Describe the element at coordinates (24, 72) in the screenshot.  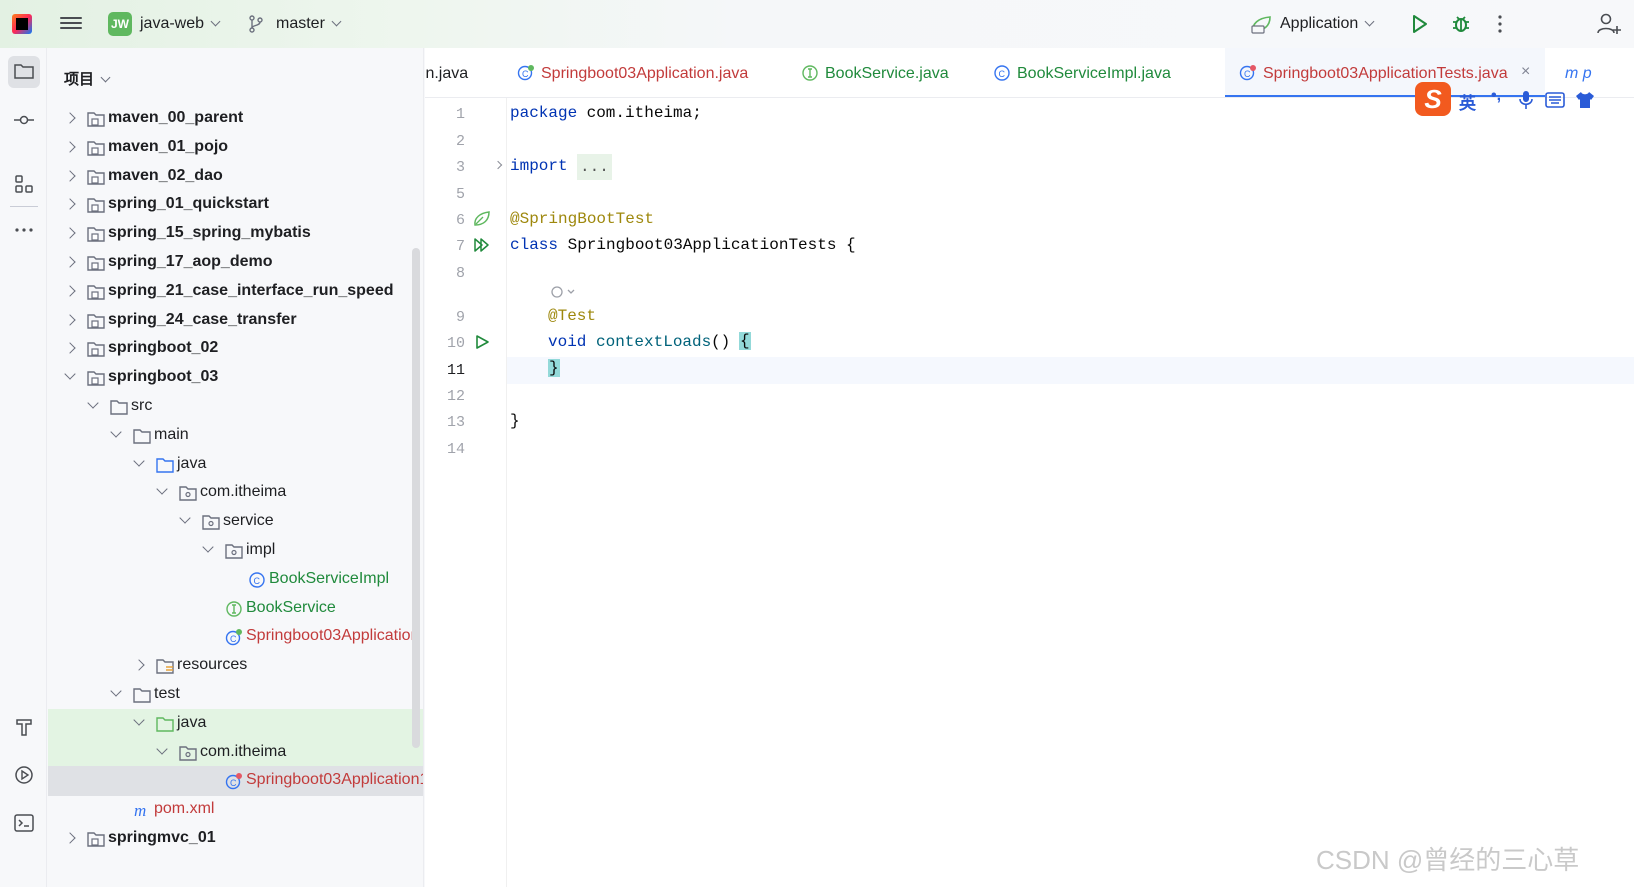
I see `project-tool-button` at that location.